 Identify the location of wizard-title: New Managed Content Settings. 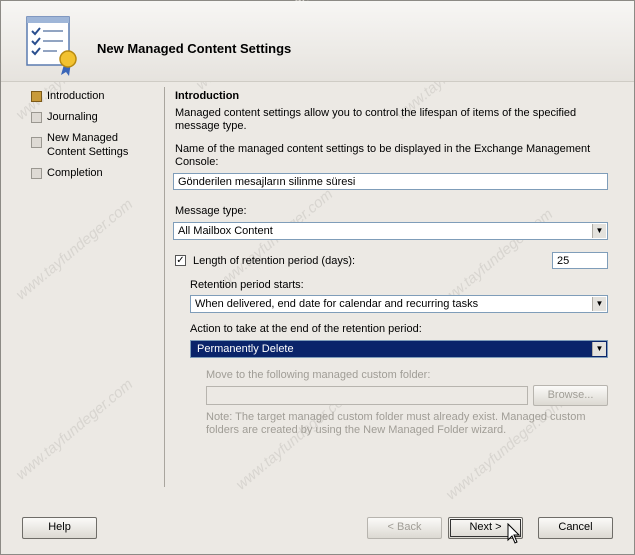
(194, 48).